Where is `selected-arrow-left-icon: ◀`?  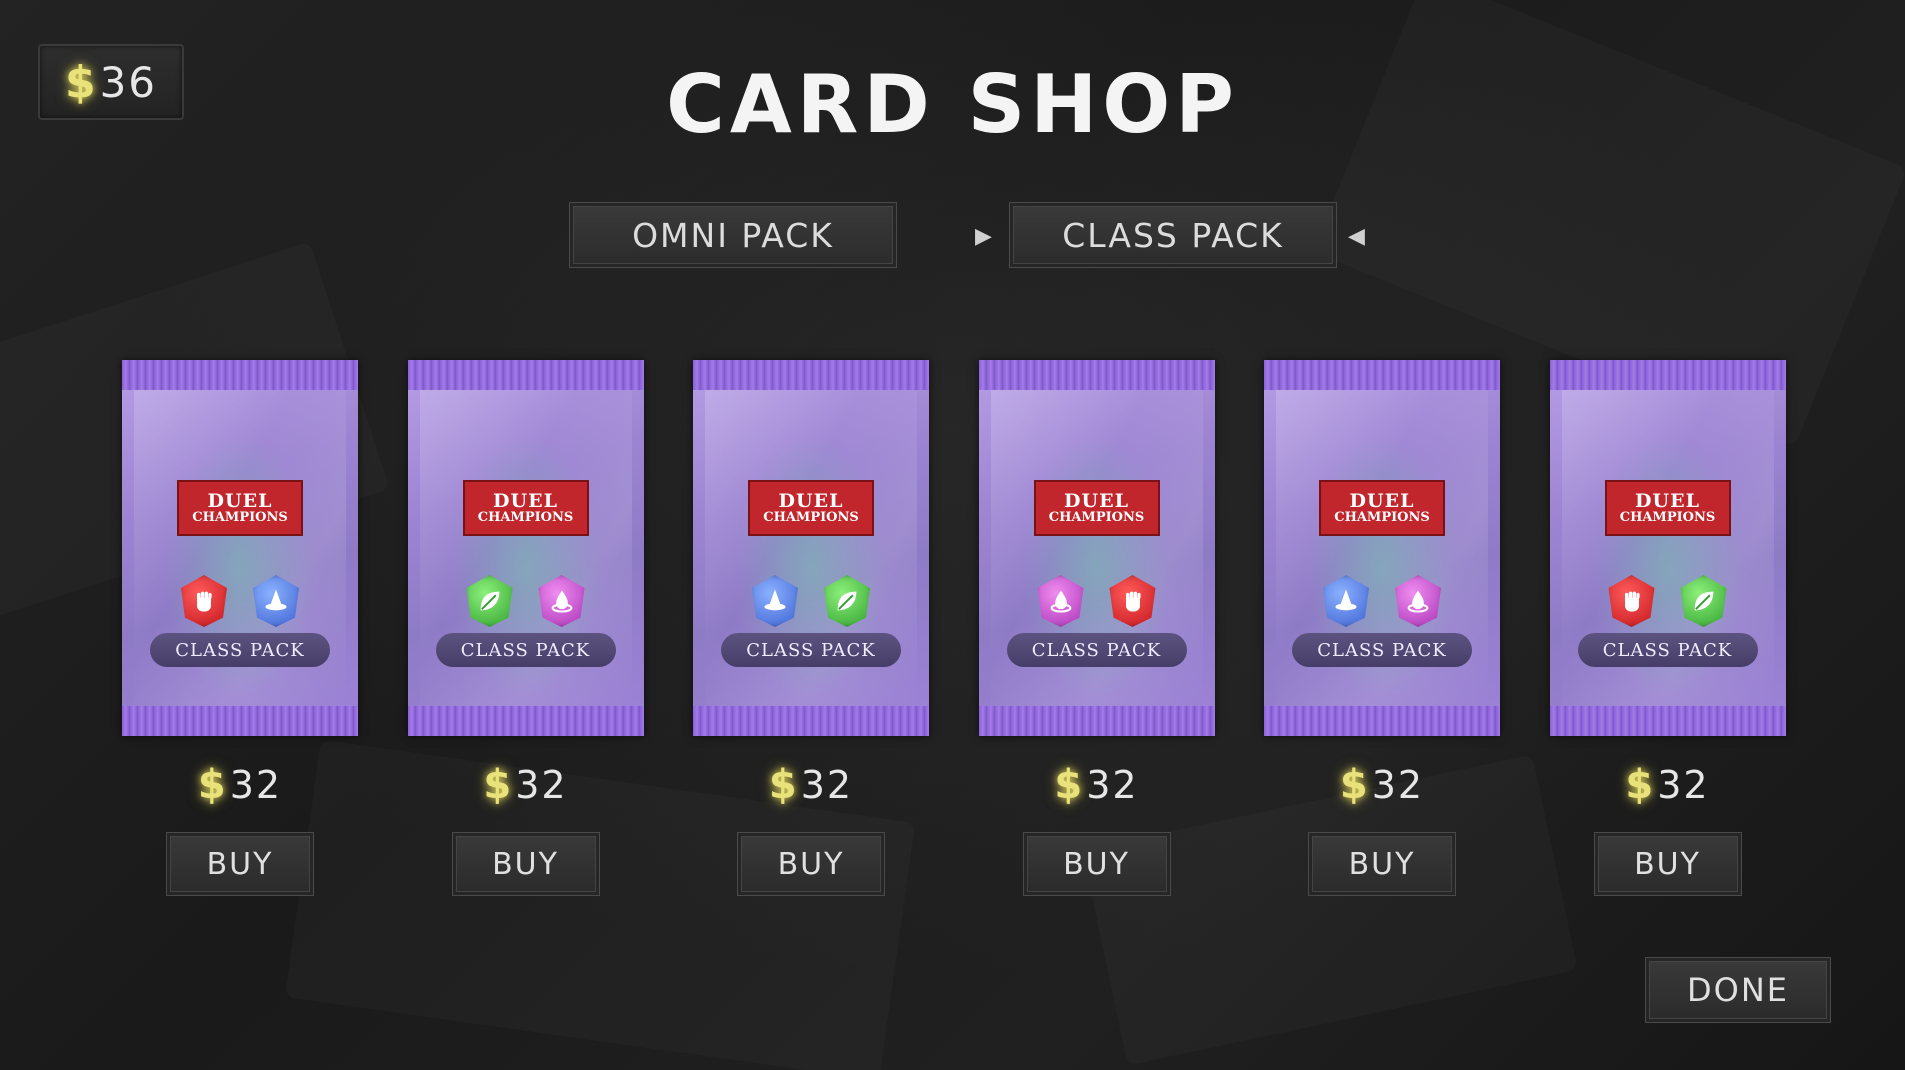 selected-arrow-left-icon: ◀ is located at coordinates (1356, 236).